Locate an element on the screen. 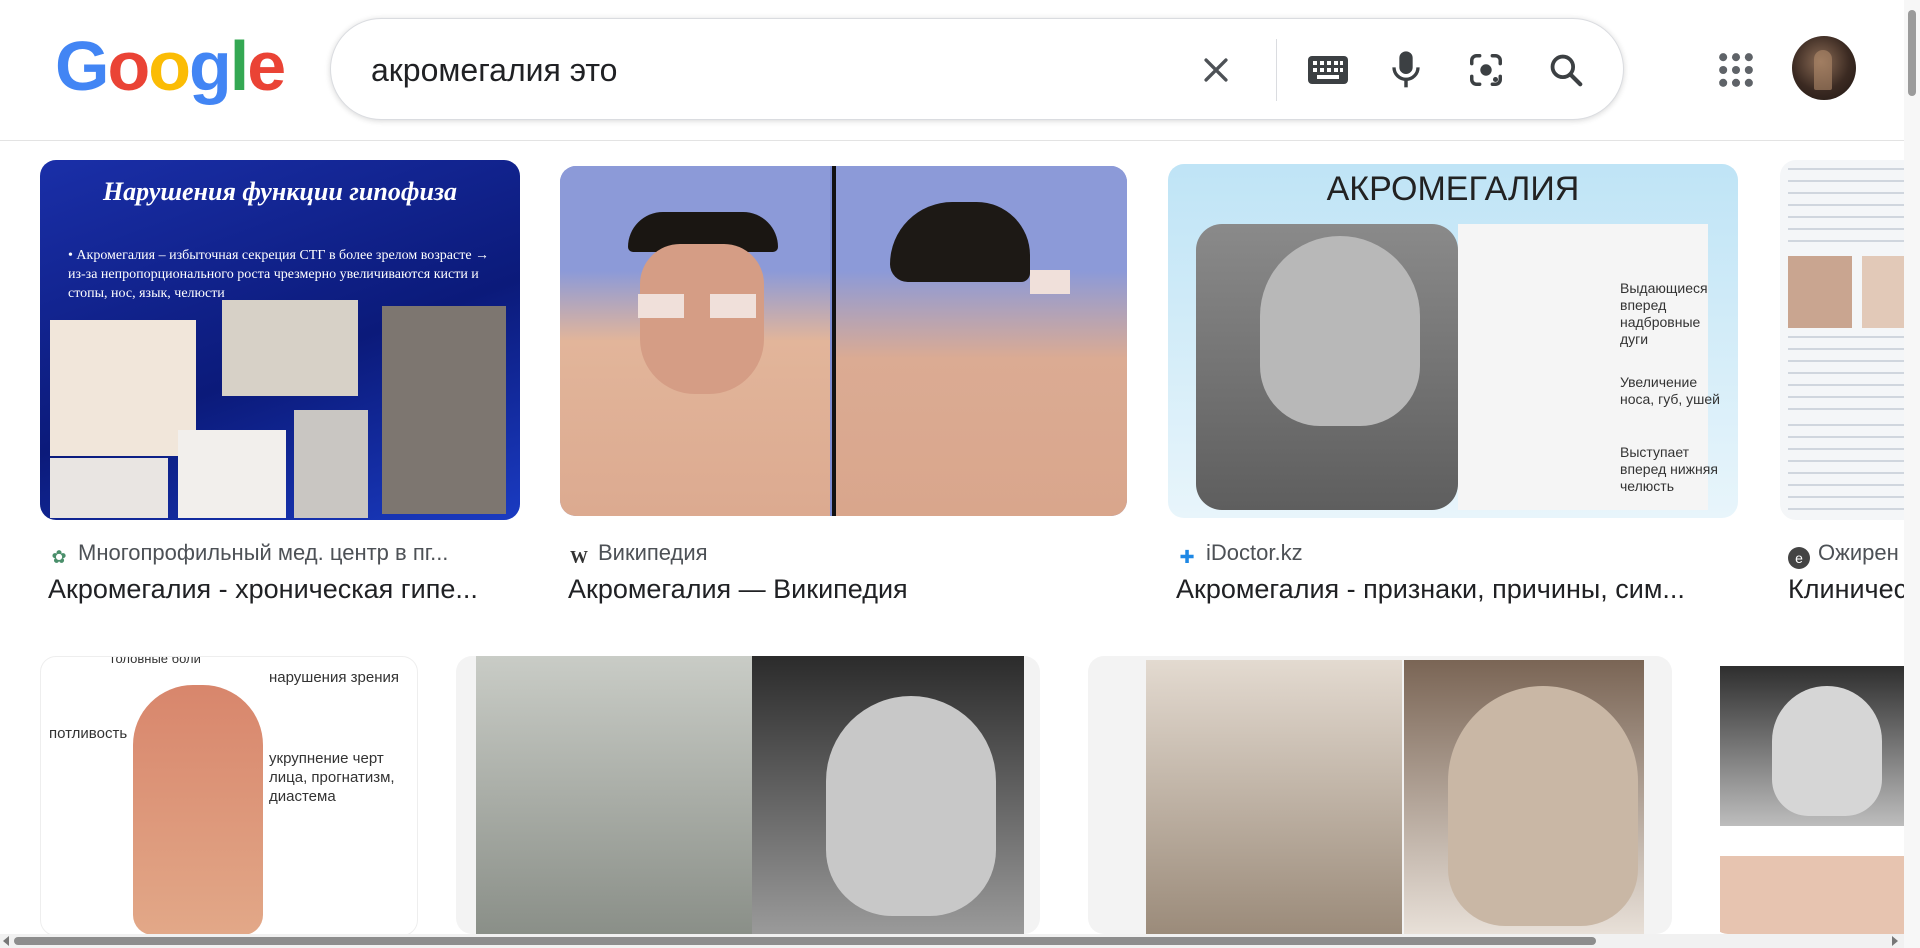  result-source: W Википедия is located at coordinates (838, 554).